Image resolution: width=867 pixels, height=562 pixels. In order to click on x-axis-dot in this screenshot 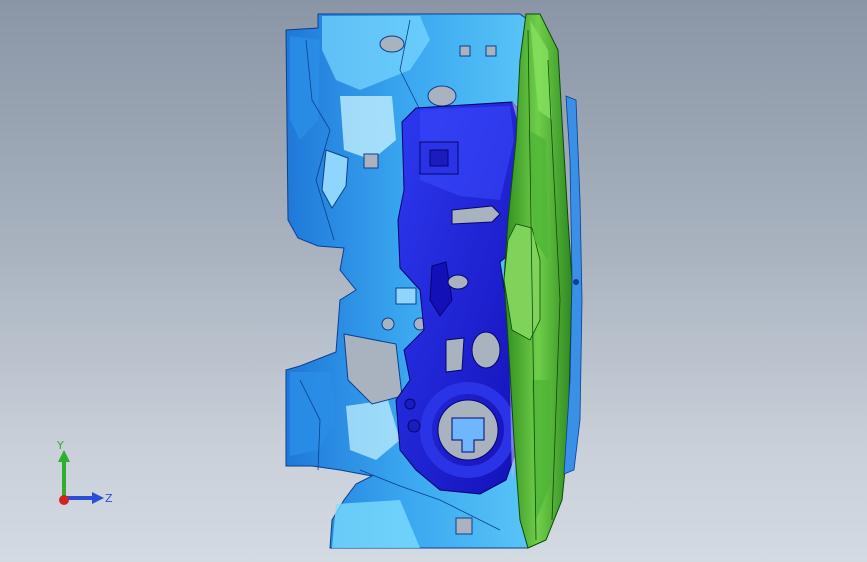, I will do `click(64, 500)`.